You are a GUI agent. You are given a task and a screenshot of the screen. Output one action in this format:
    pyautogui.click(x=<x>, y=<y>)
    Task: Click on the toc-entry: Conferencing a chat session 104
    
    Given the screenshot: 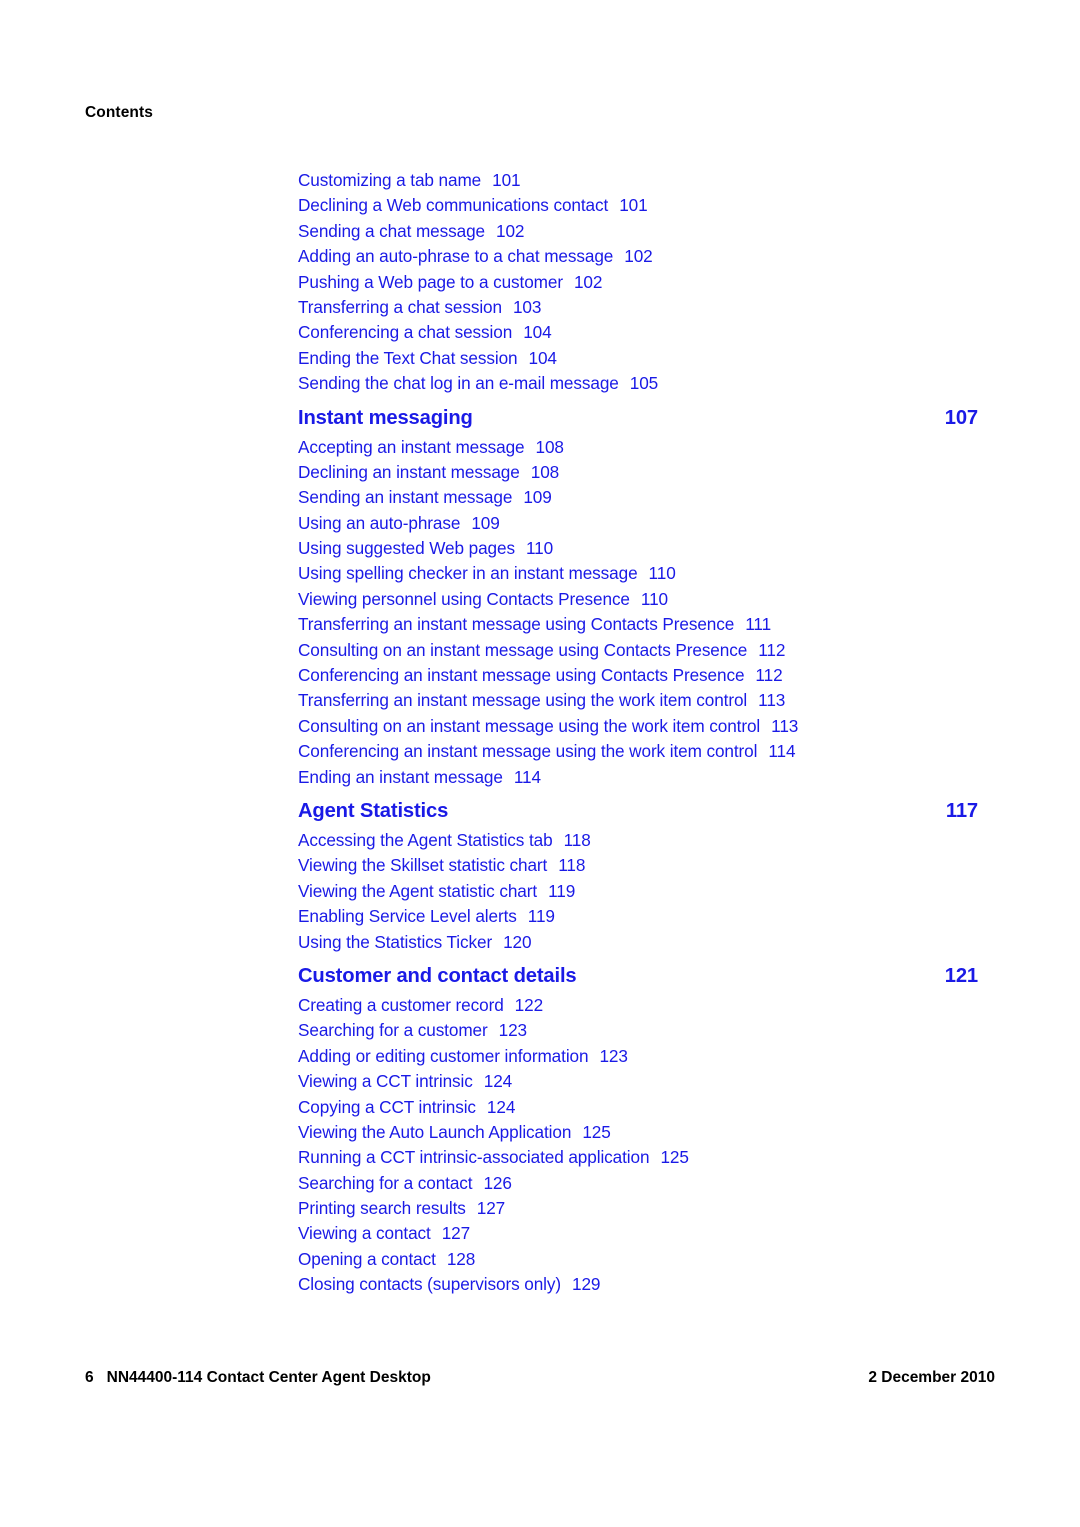 What is the action you would take?
    pyautogui.click(x=638, y=332)
    